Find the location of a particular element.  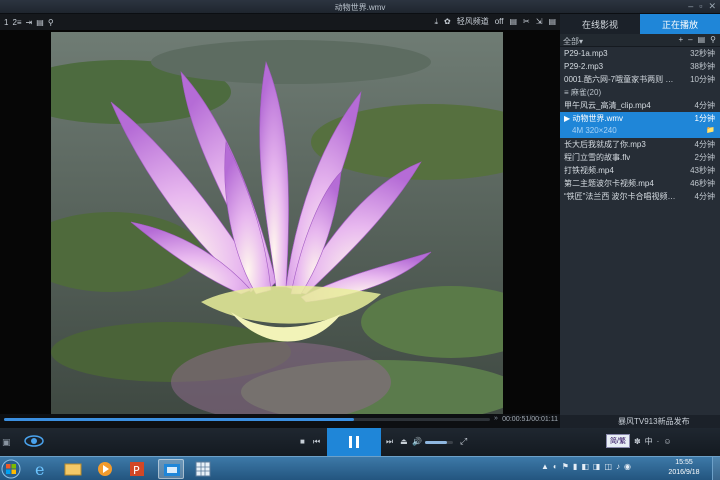

list-mode-icon: 1 is located at coordinates (6, 22).